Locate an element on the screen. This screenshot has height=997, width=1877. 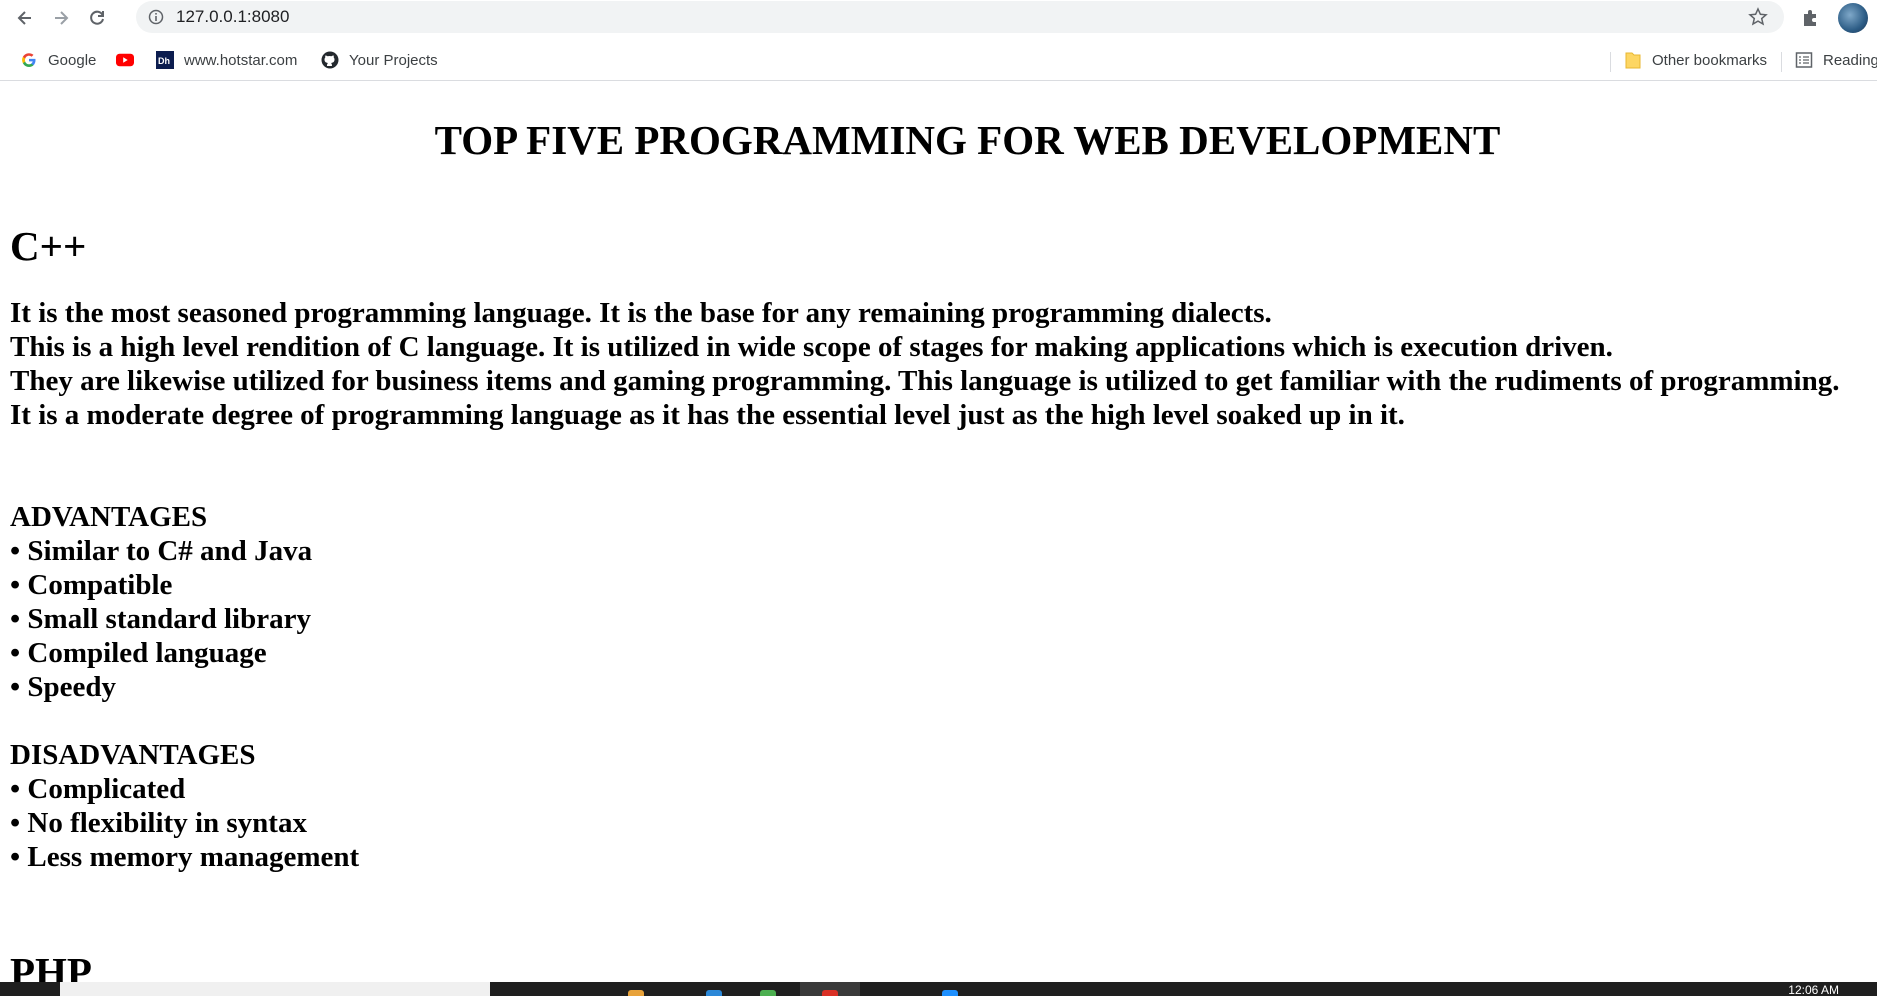
reload-icon is located at coordinates (97, 17).